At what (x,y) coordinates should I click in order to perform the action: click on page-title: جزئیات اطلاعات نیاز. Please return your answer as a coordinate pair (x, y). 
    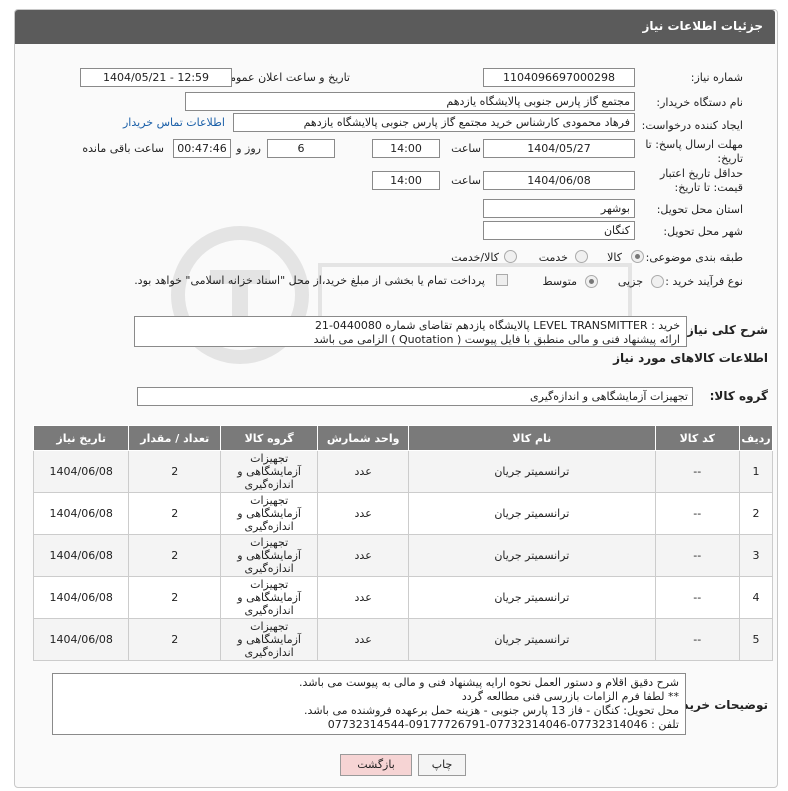
    Looking at the image, I should click on (702, 26).